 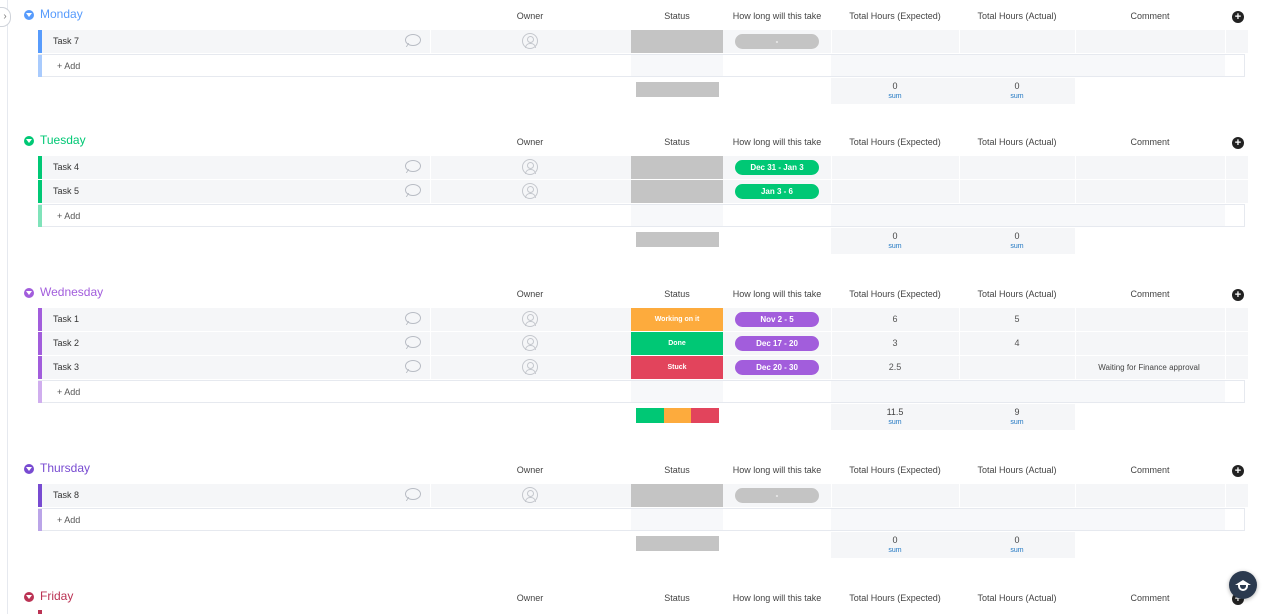 I want to click on table-row: Task 5 Jan 3 - 6, so click(x=643, y=192).